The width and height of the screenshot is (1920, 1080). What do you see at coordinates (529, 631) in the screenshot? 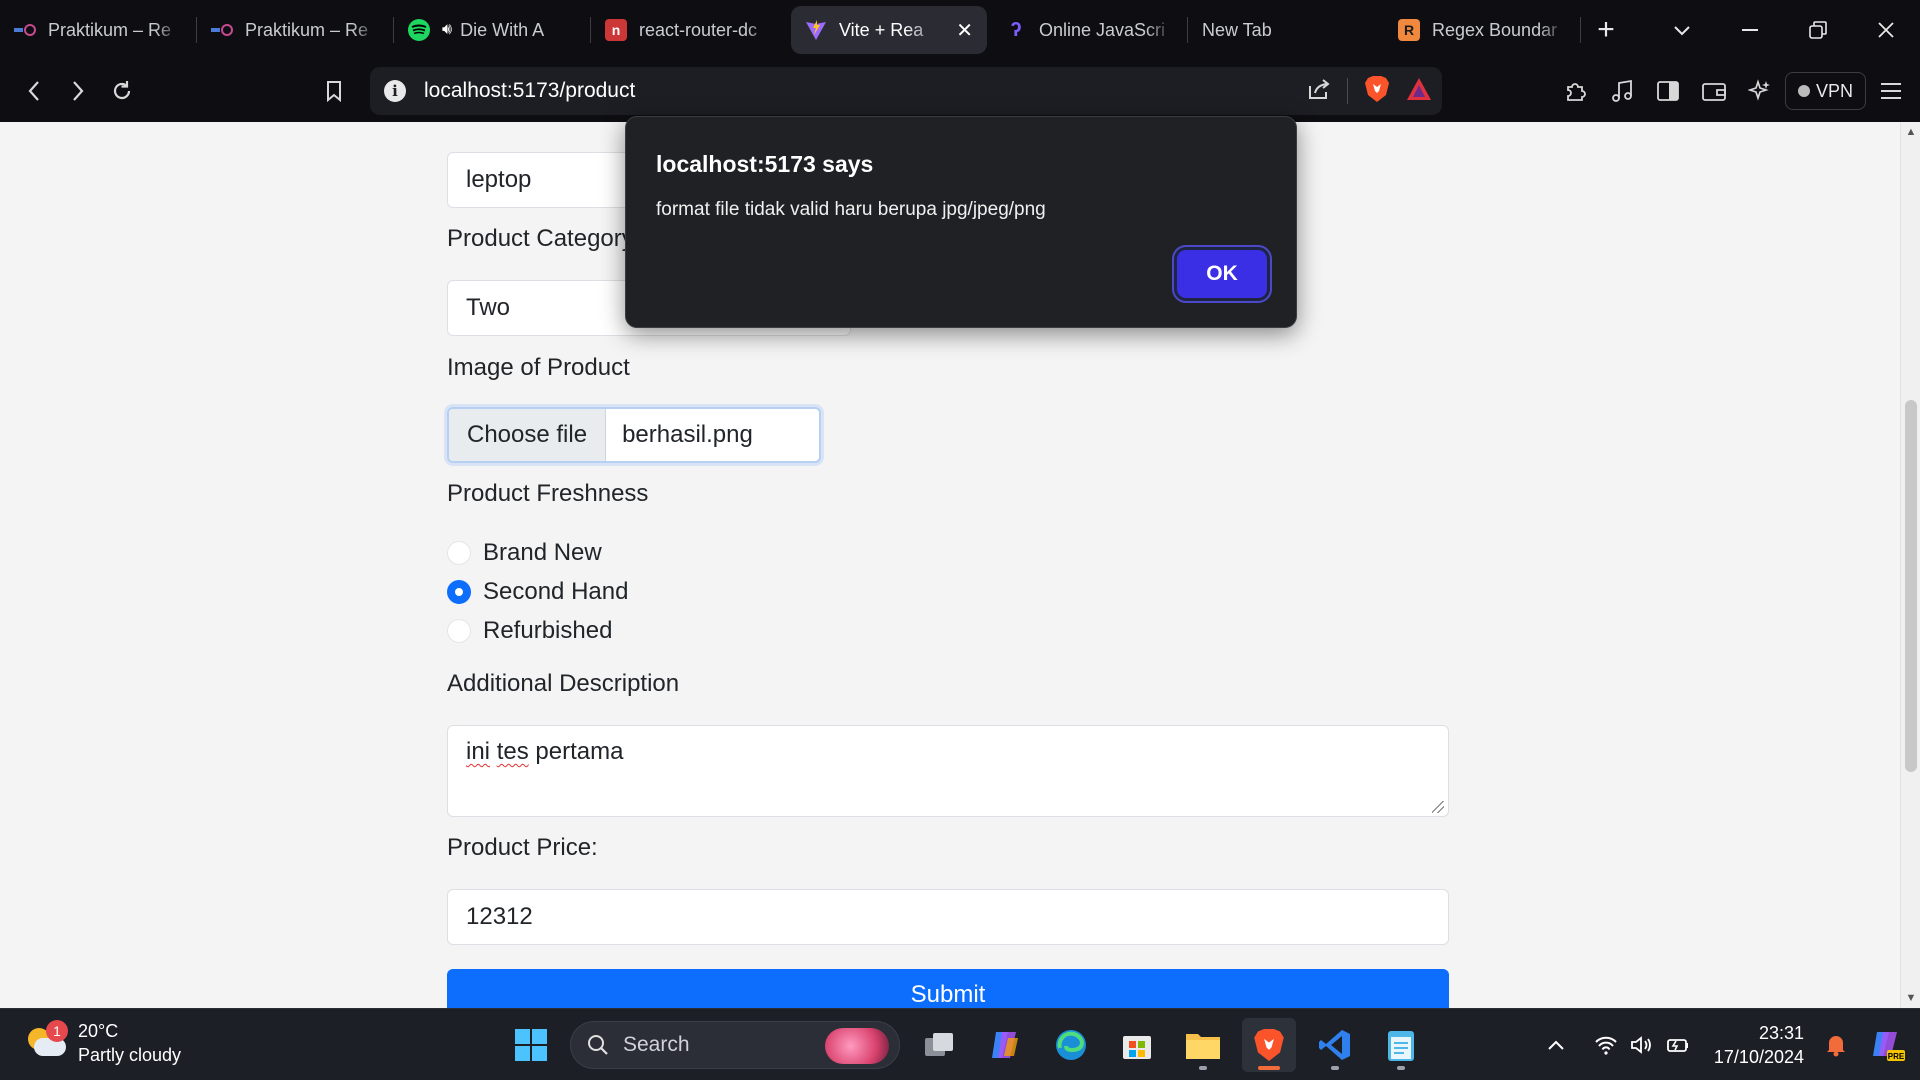
I see `radio-refurbished: Refurbished` at bounding box center [529, 631].